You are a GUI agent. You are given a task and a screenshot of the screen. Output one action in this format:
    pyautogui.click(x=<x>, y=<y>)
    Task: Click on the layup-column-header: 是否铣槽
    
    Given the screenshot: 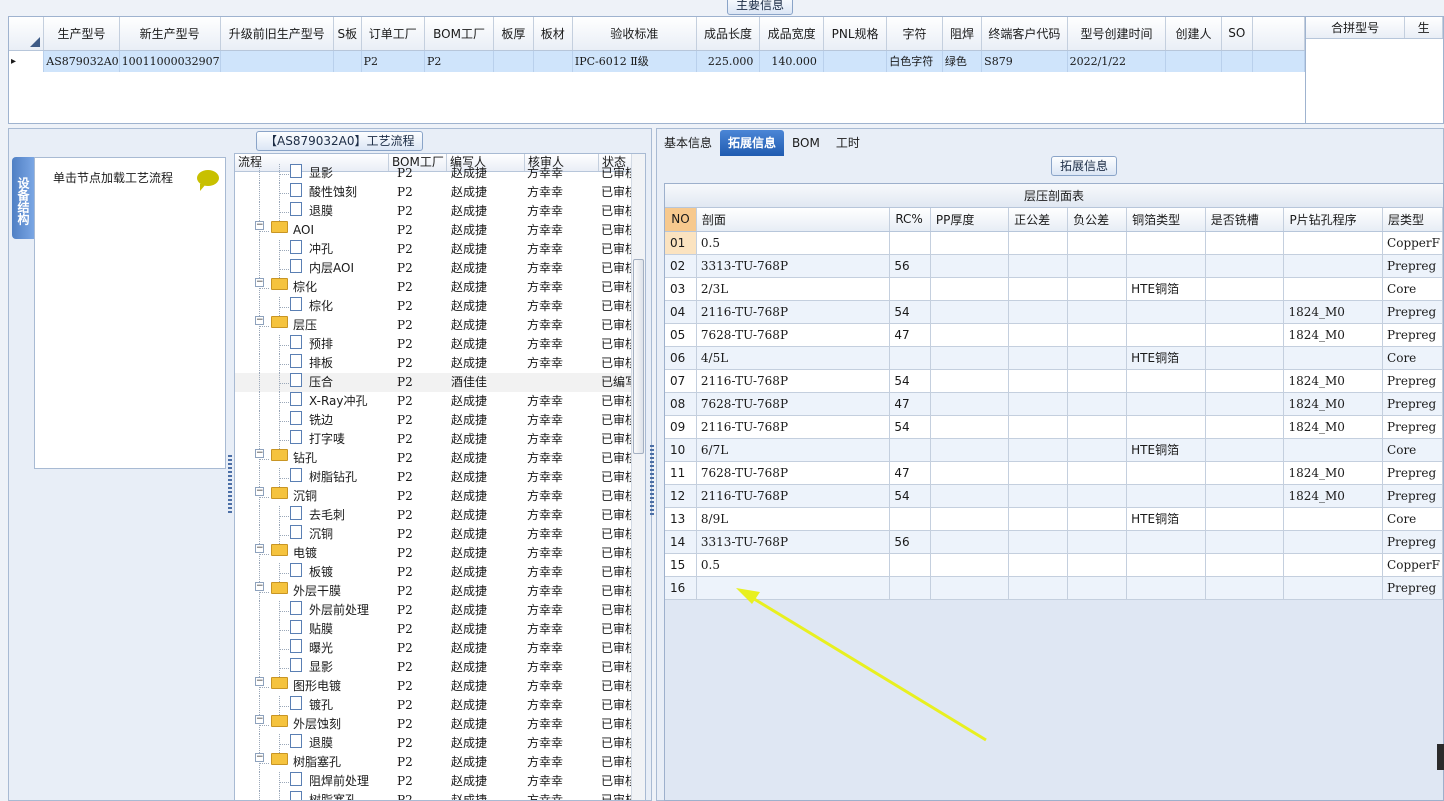 What is the action you would take?
    pyautogui.click(x=1245, y=220)
    